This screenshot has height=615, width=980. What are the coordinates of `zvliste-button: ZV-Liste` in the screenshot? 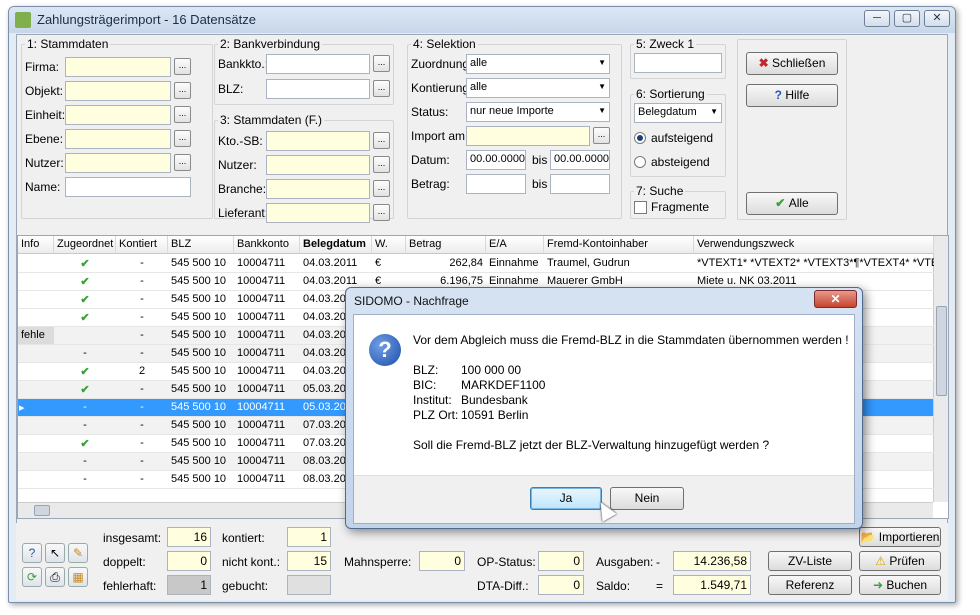 It's located at (810, 561).